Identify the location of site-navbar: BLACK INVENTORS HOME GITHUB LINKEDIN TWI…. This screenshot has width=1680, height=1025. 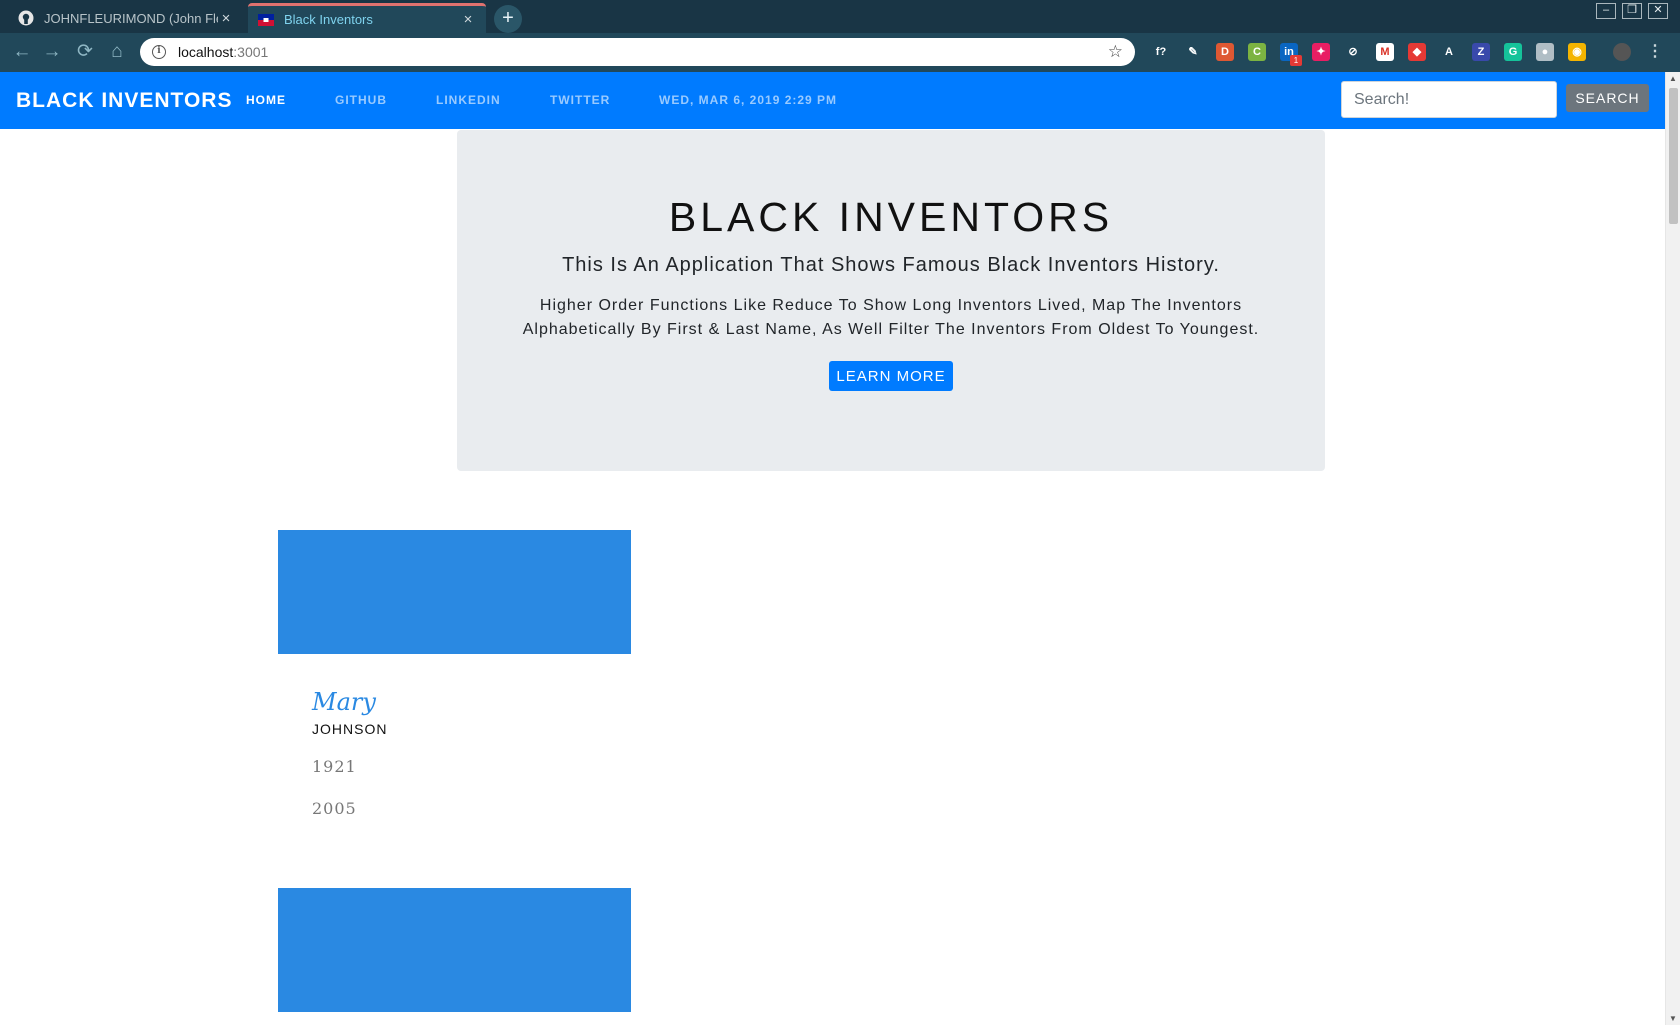
(832, 100).